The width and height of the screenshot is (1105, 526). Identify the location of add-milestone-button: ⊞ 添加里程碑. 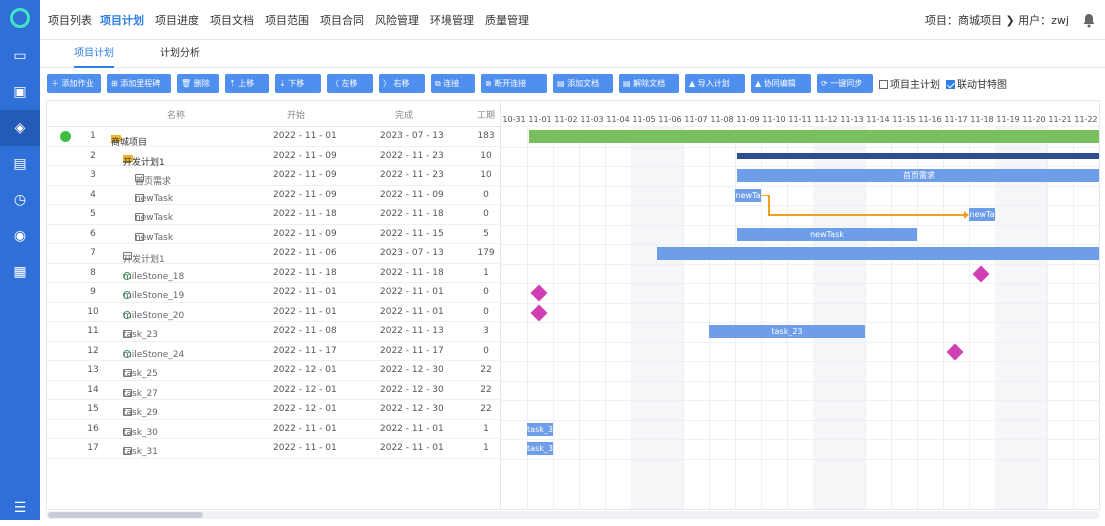
(139, 83).